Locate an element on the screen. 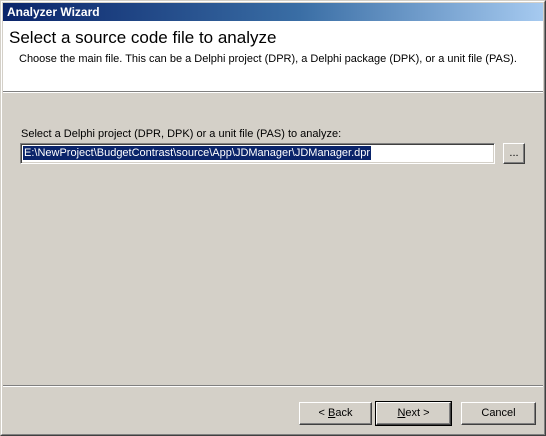 The image size is (546, 436). title-bar: Analyzer Wizard is located at coordinates (273, 12).